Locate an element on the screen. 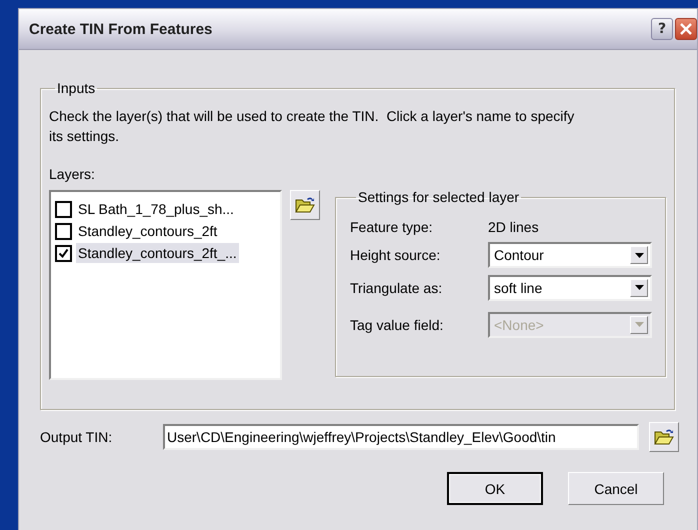  layers-label: Layers: is located at coordinates (72, 174).